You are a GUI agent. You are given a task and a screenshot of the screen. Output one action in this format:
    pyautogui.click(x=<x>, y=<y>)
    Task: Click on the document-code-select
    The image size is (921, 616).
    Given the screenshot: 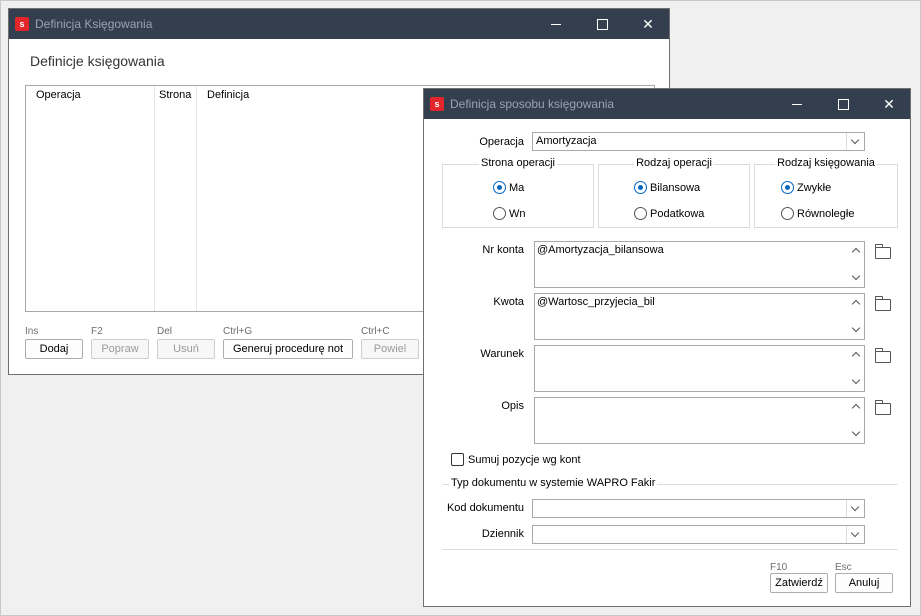 What is the action you would take?
    pyautogui.click(x=698, y=508)
    